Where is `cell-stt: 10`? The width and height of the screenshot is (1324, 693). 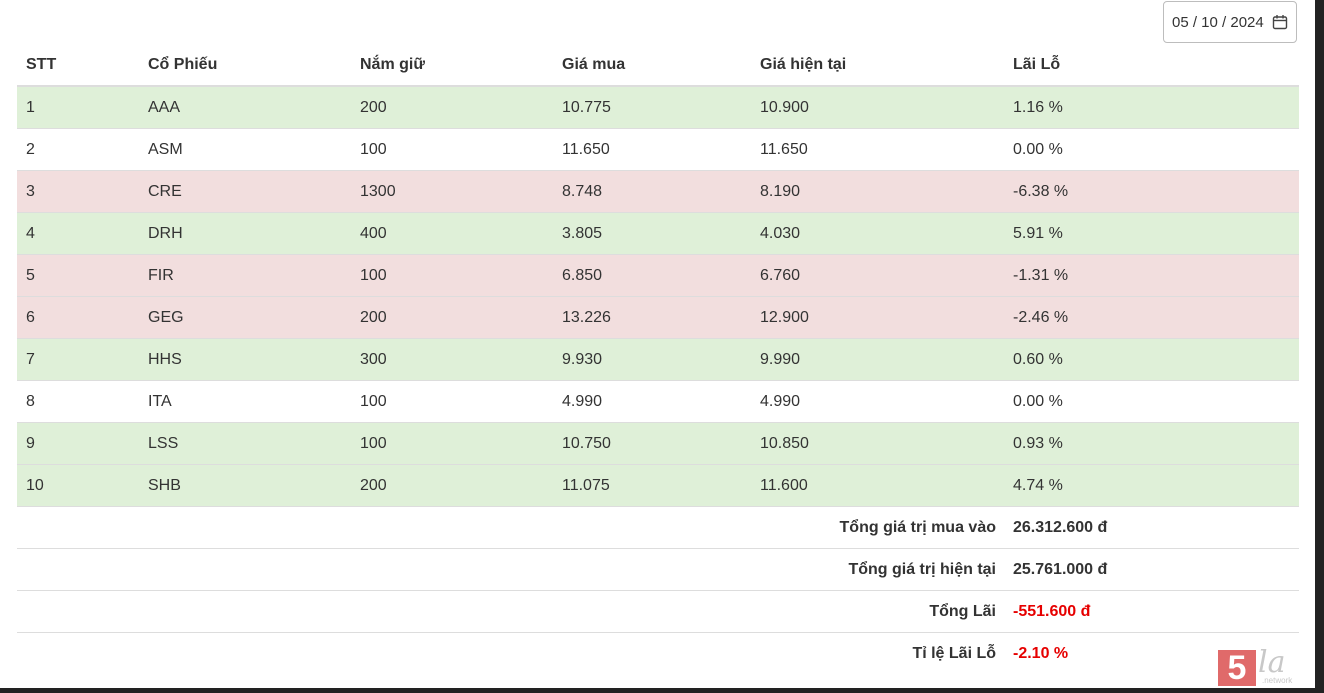
cell-stt: 10 is located at coordinates (78, 485).